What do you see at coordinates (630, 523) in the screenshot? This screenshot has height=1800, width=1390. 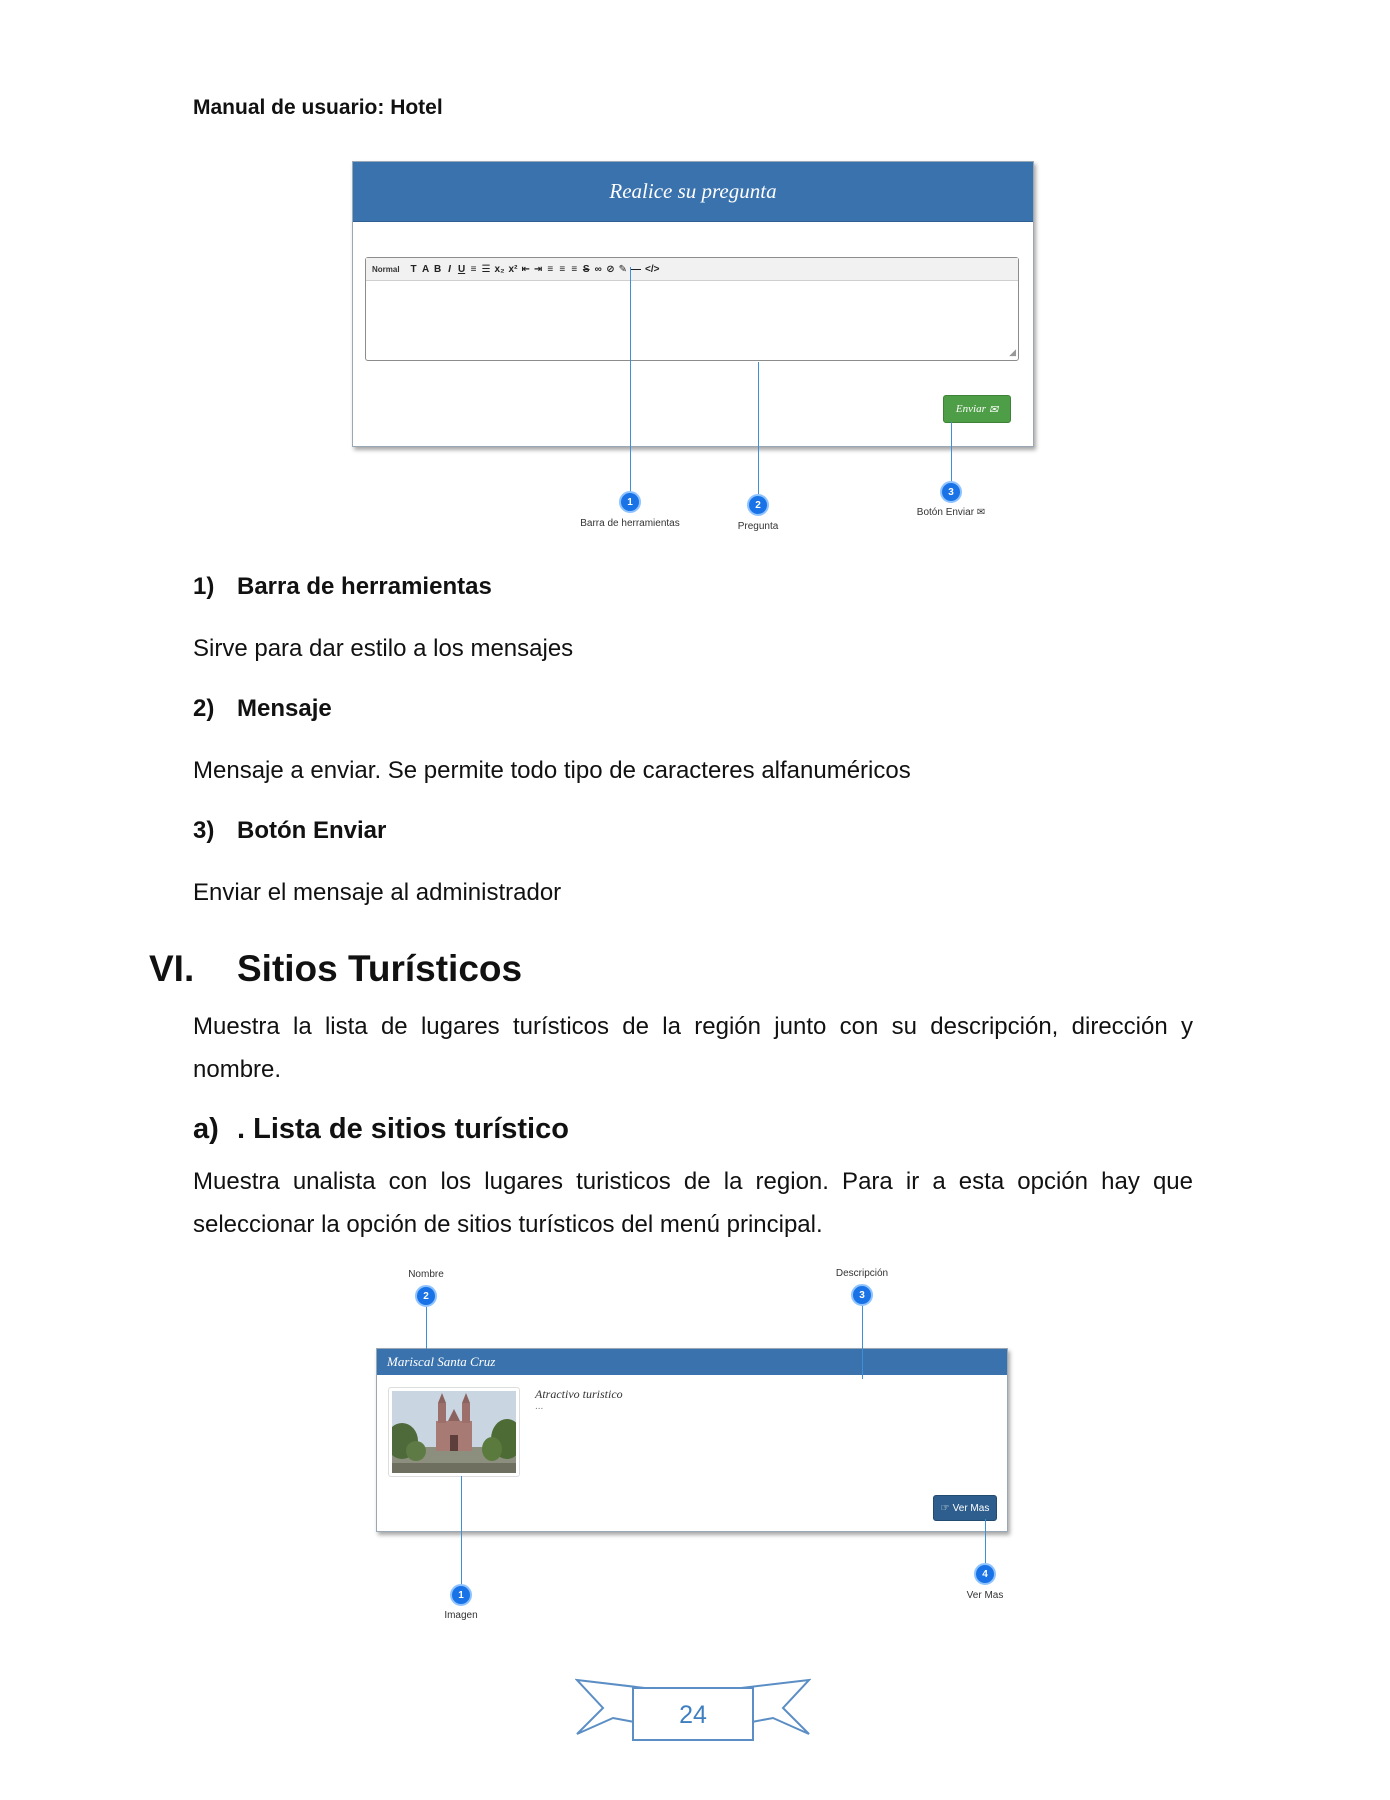 I see `callout-label-toolbar: Barra de herramientas` at bounding box center [630, 523].